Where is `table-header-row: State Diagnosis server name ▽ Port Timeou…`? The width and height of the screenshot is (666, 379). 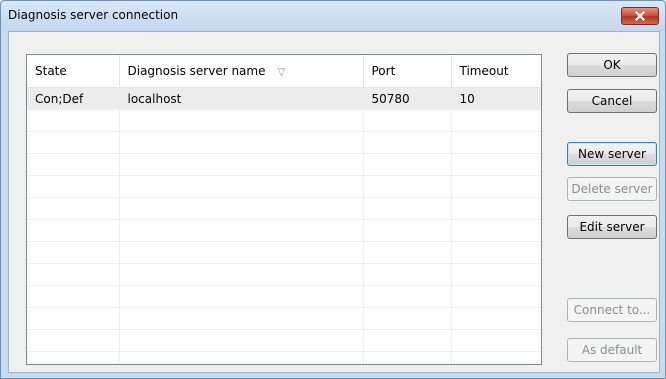 table-header-row: State Diagnosis server name ▽ Port Timeou… is located at coordinates (284, 71).